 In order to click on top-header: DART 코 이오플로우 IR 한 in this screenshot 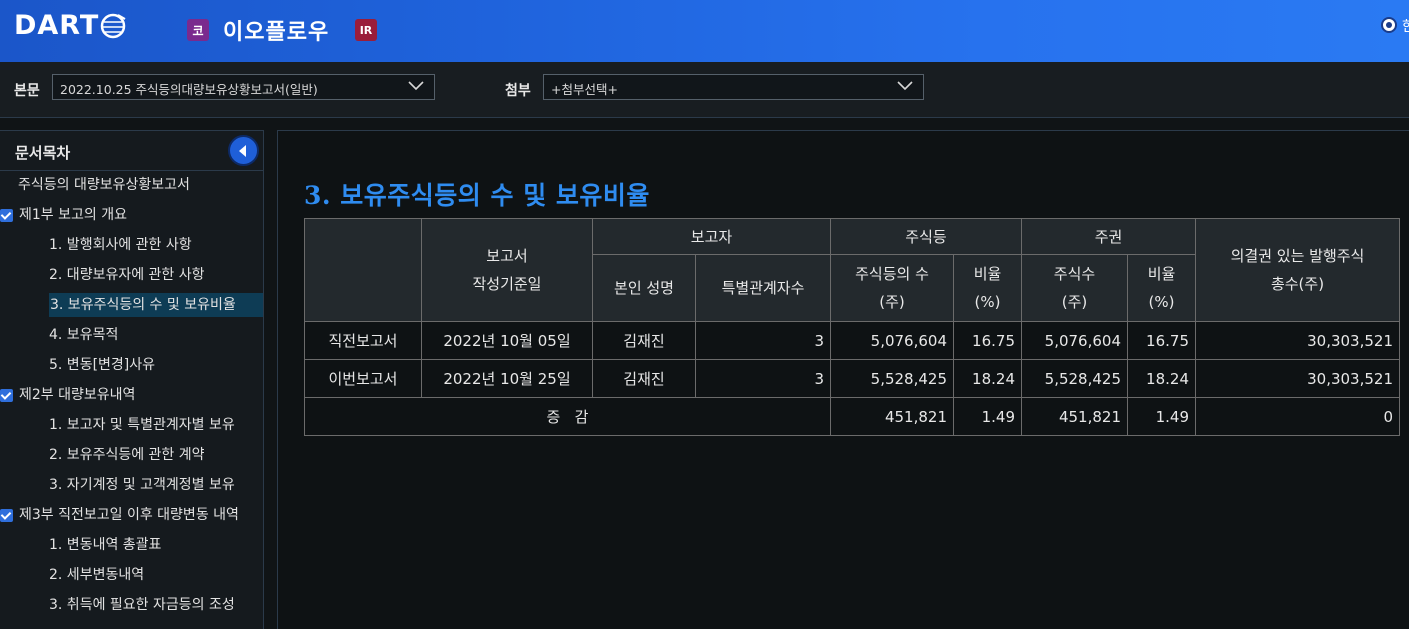, I will do `click(704, 31)`.